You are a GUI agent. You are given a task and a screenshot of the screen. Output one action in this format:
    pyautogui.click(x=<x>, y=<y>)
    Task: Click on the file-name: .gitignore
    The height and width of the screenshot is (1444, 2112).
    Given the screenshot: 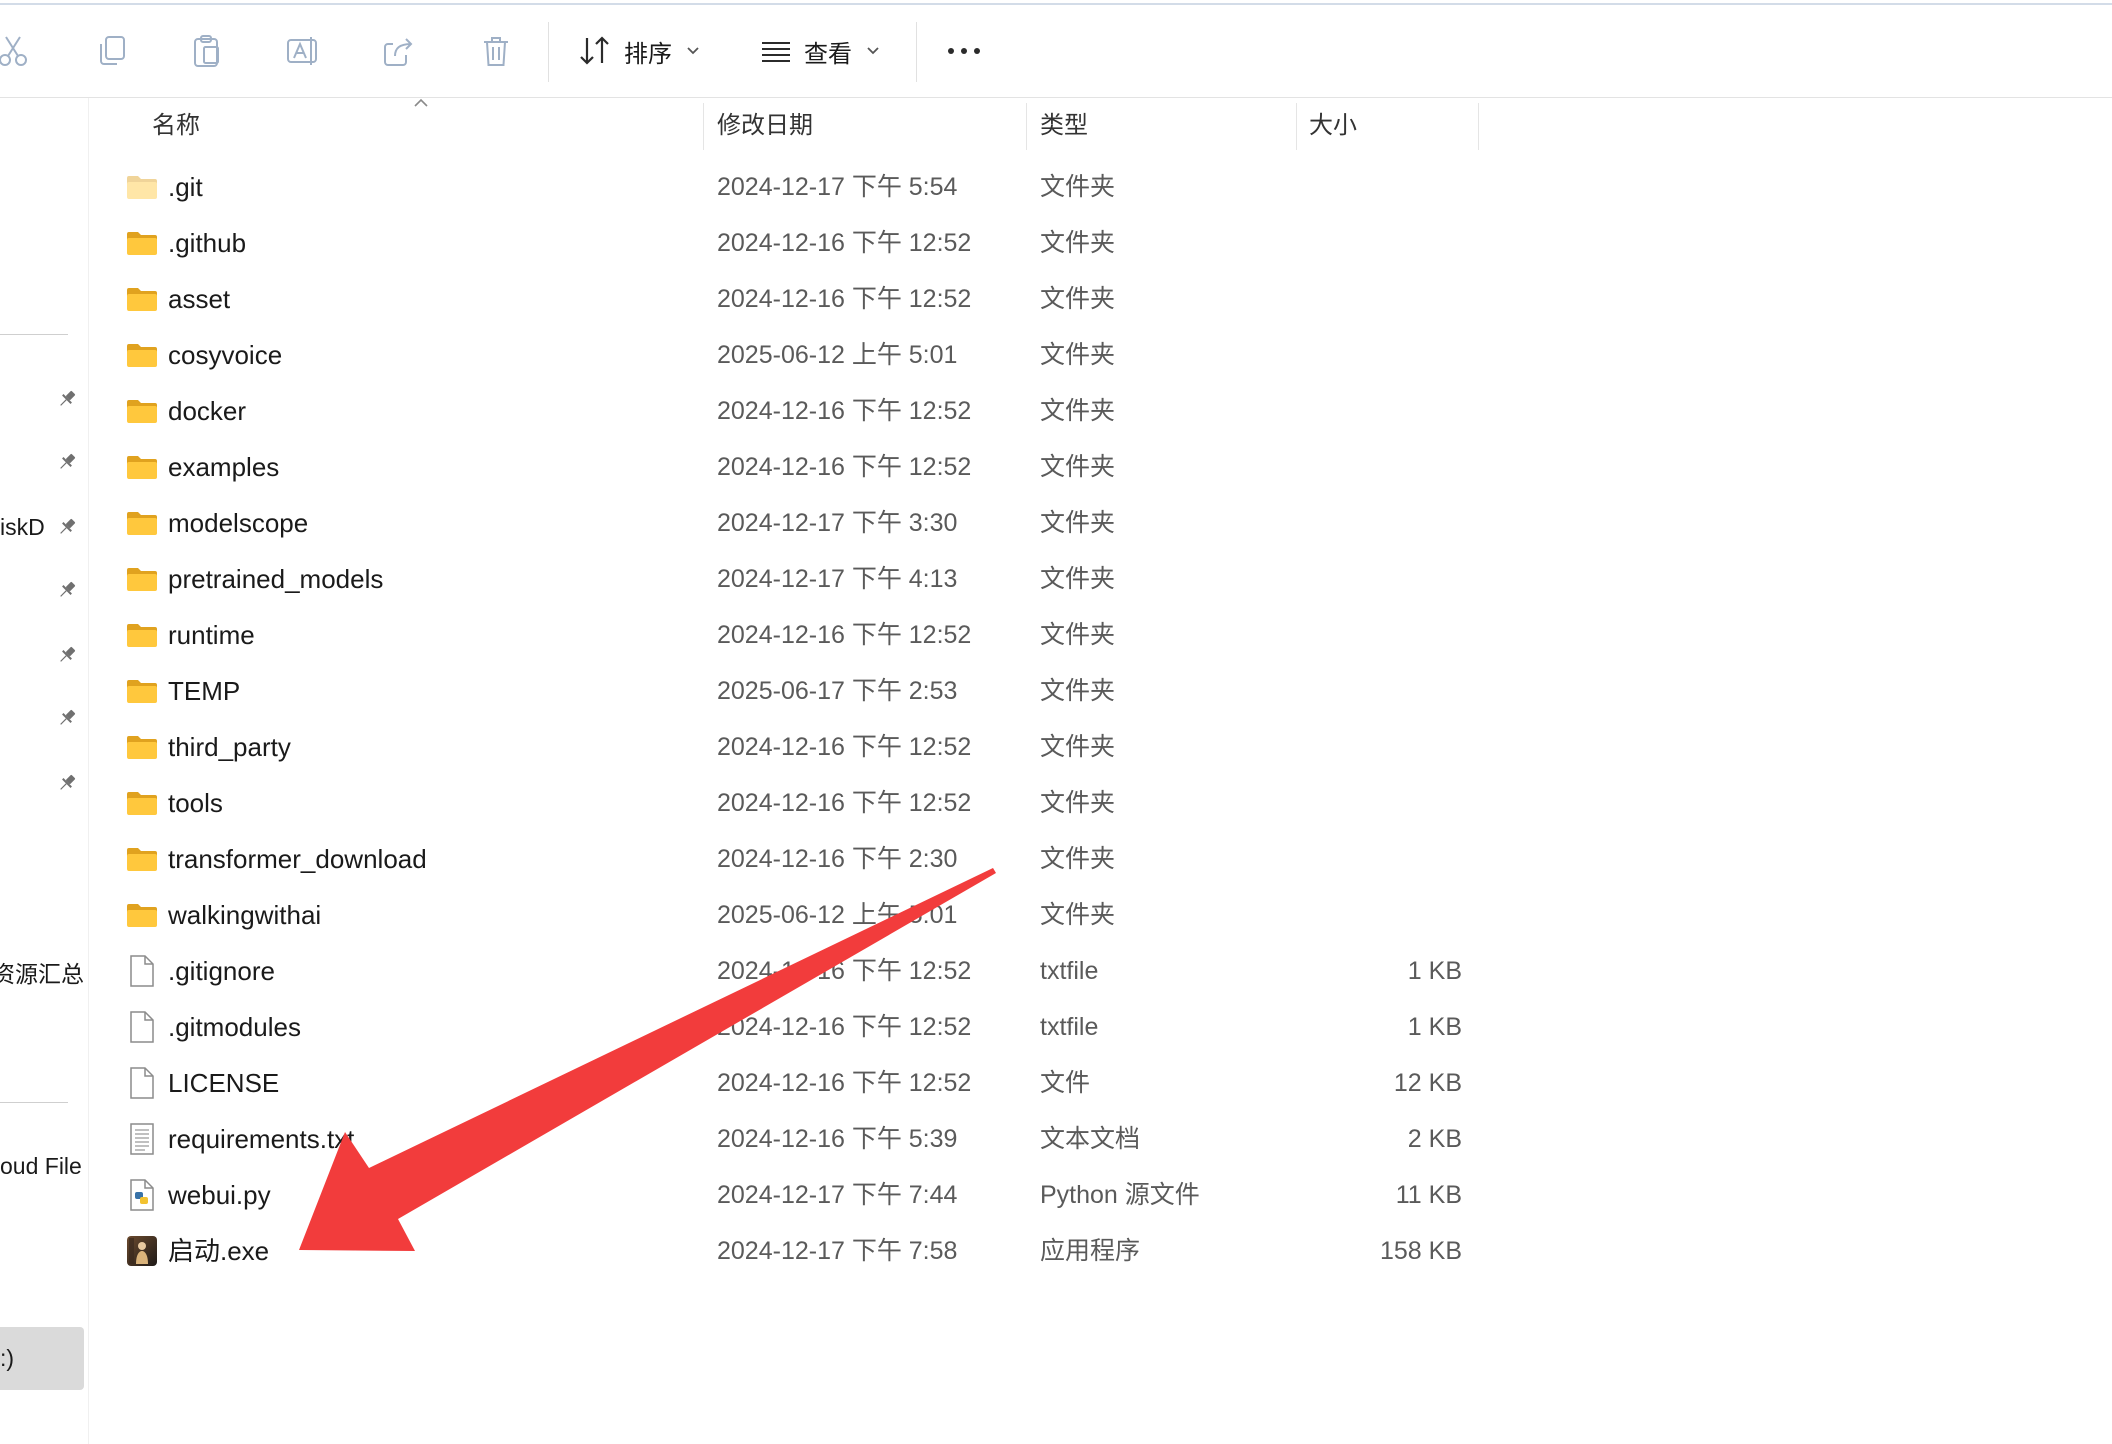 What is the action you would take?
    pyautogui.click(x=221, y=971)
    